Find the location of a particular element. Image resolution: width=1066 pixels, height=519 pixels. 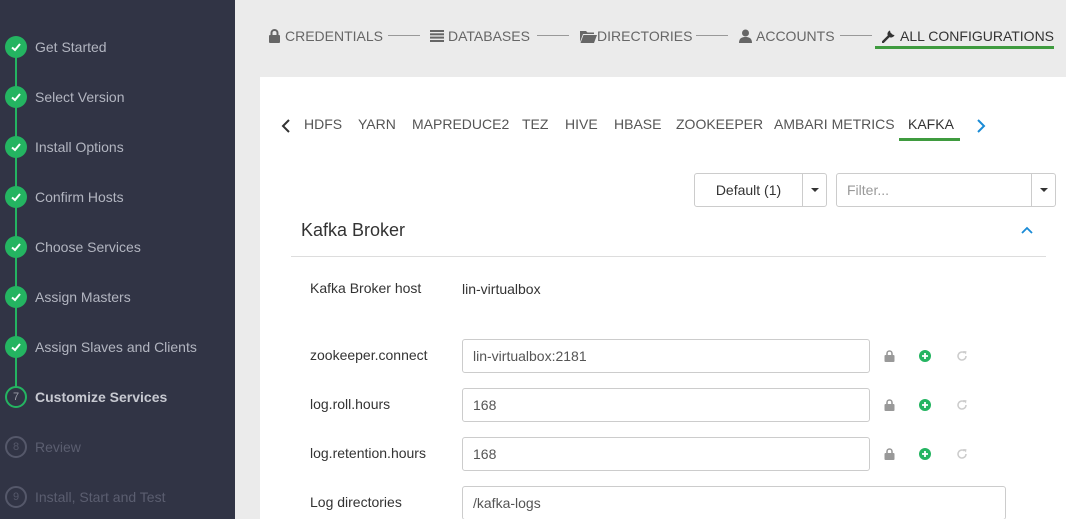

tab-directories: DIRECTORIES is located at coordinates (636, 36).